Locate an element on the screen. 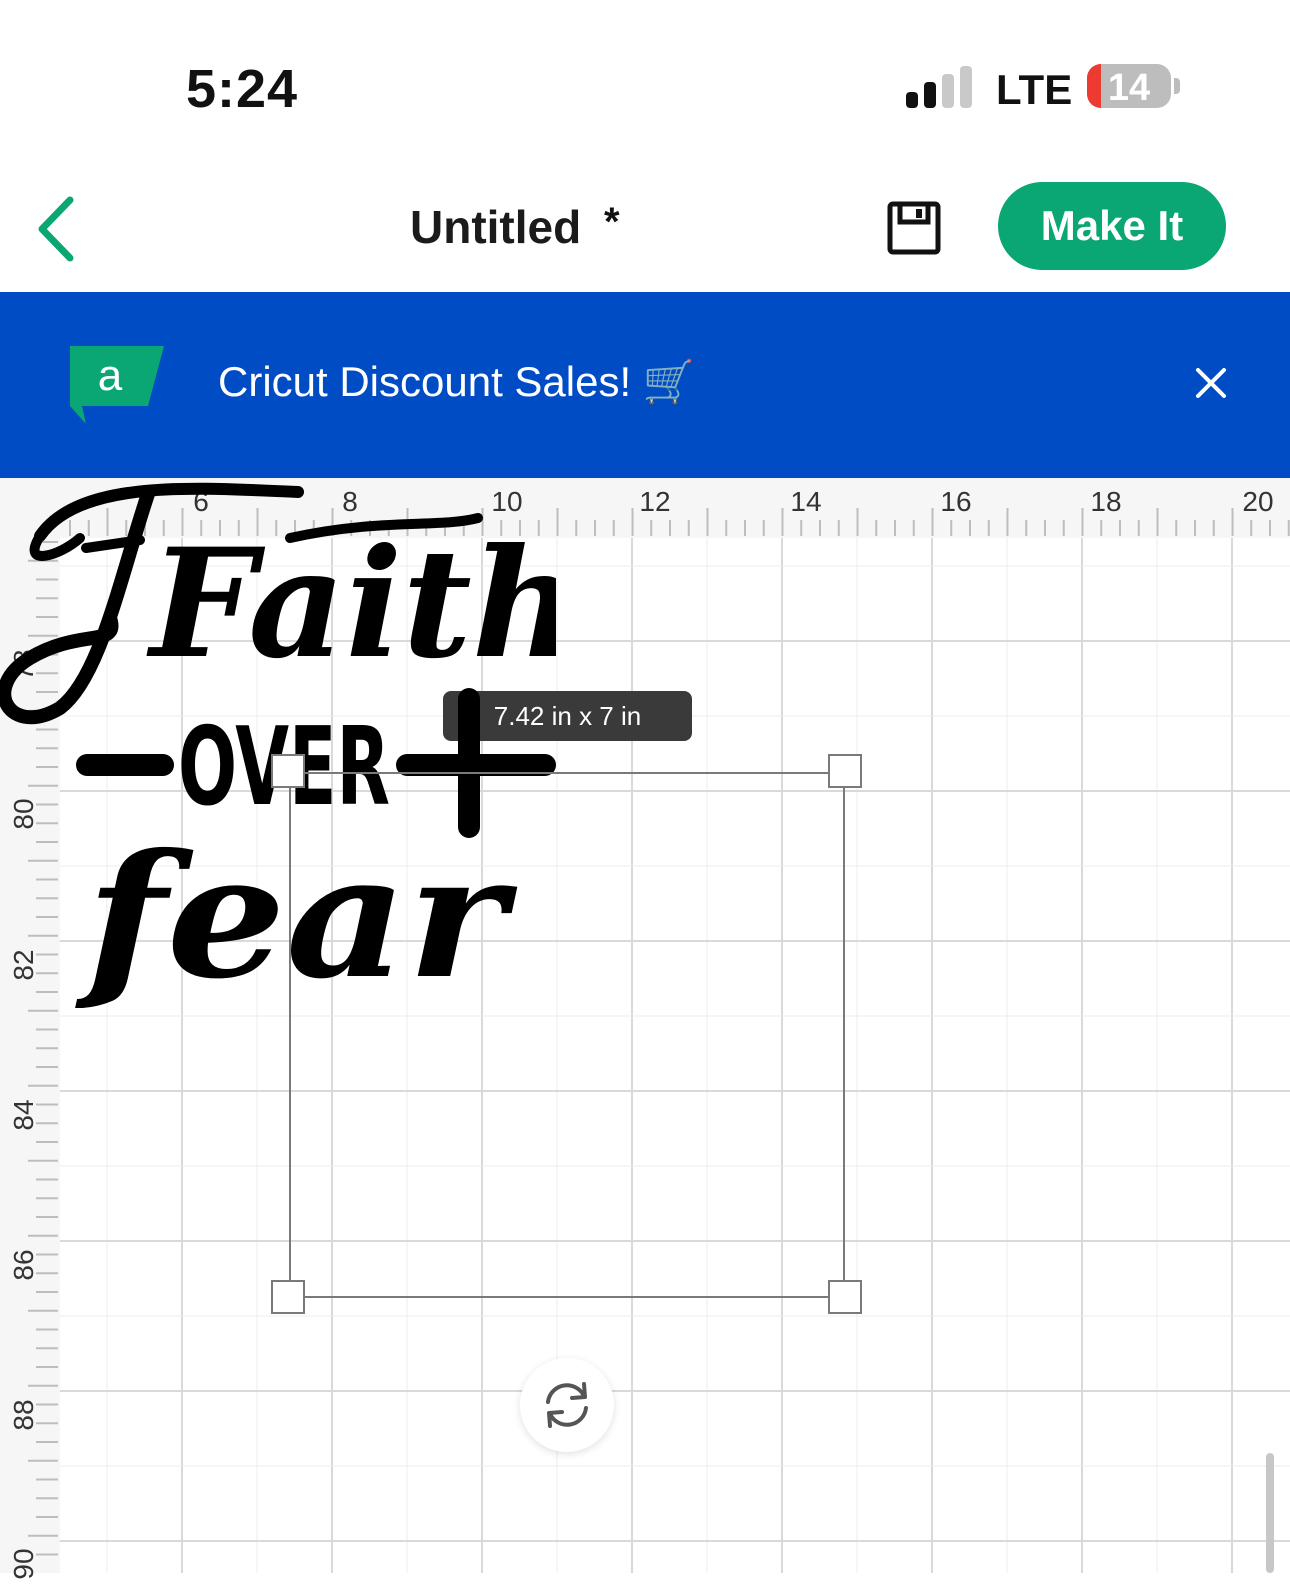  close-icon is located at coordinates (1211, 383).